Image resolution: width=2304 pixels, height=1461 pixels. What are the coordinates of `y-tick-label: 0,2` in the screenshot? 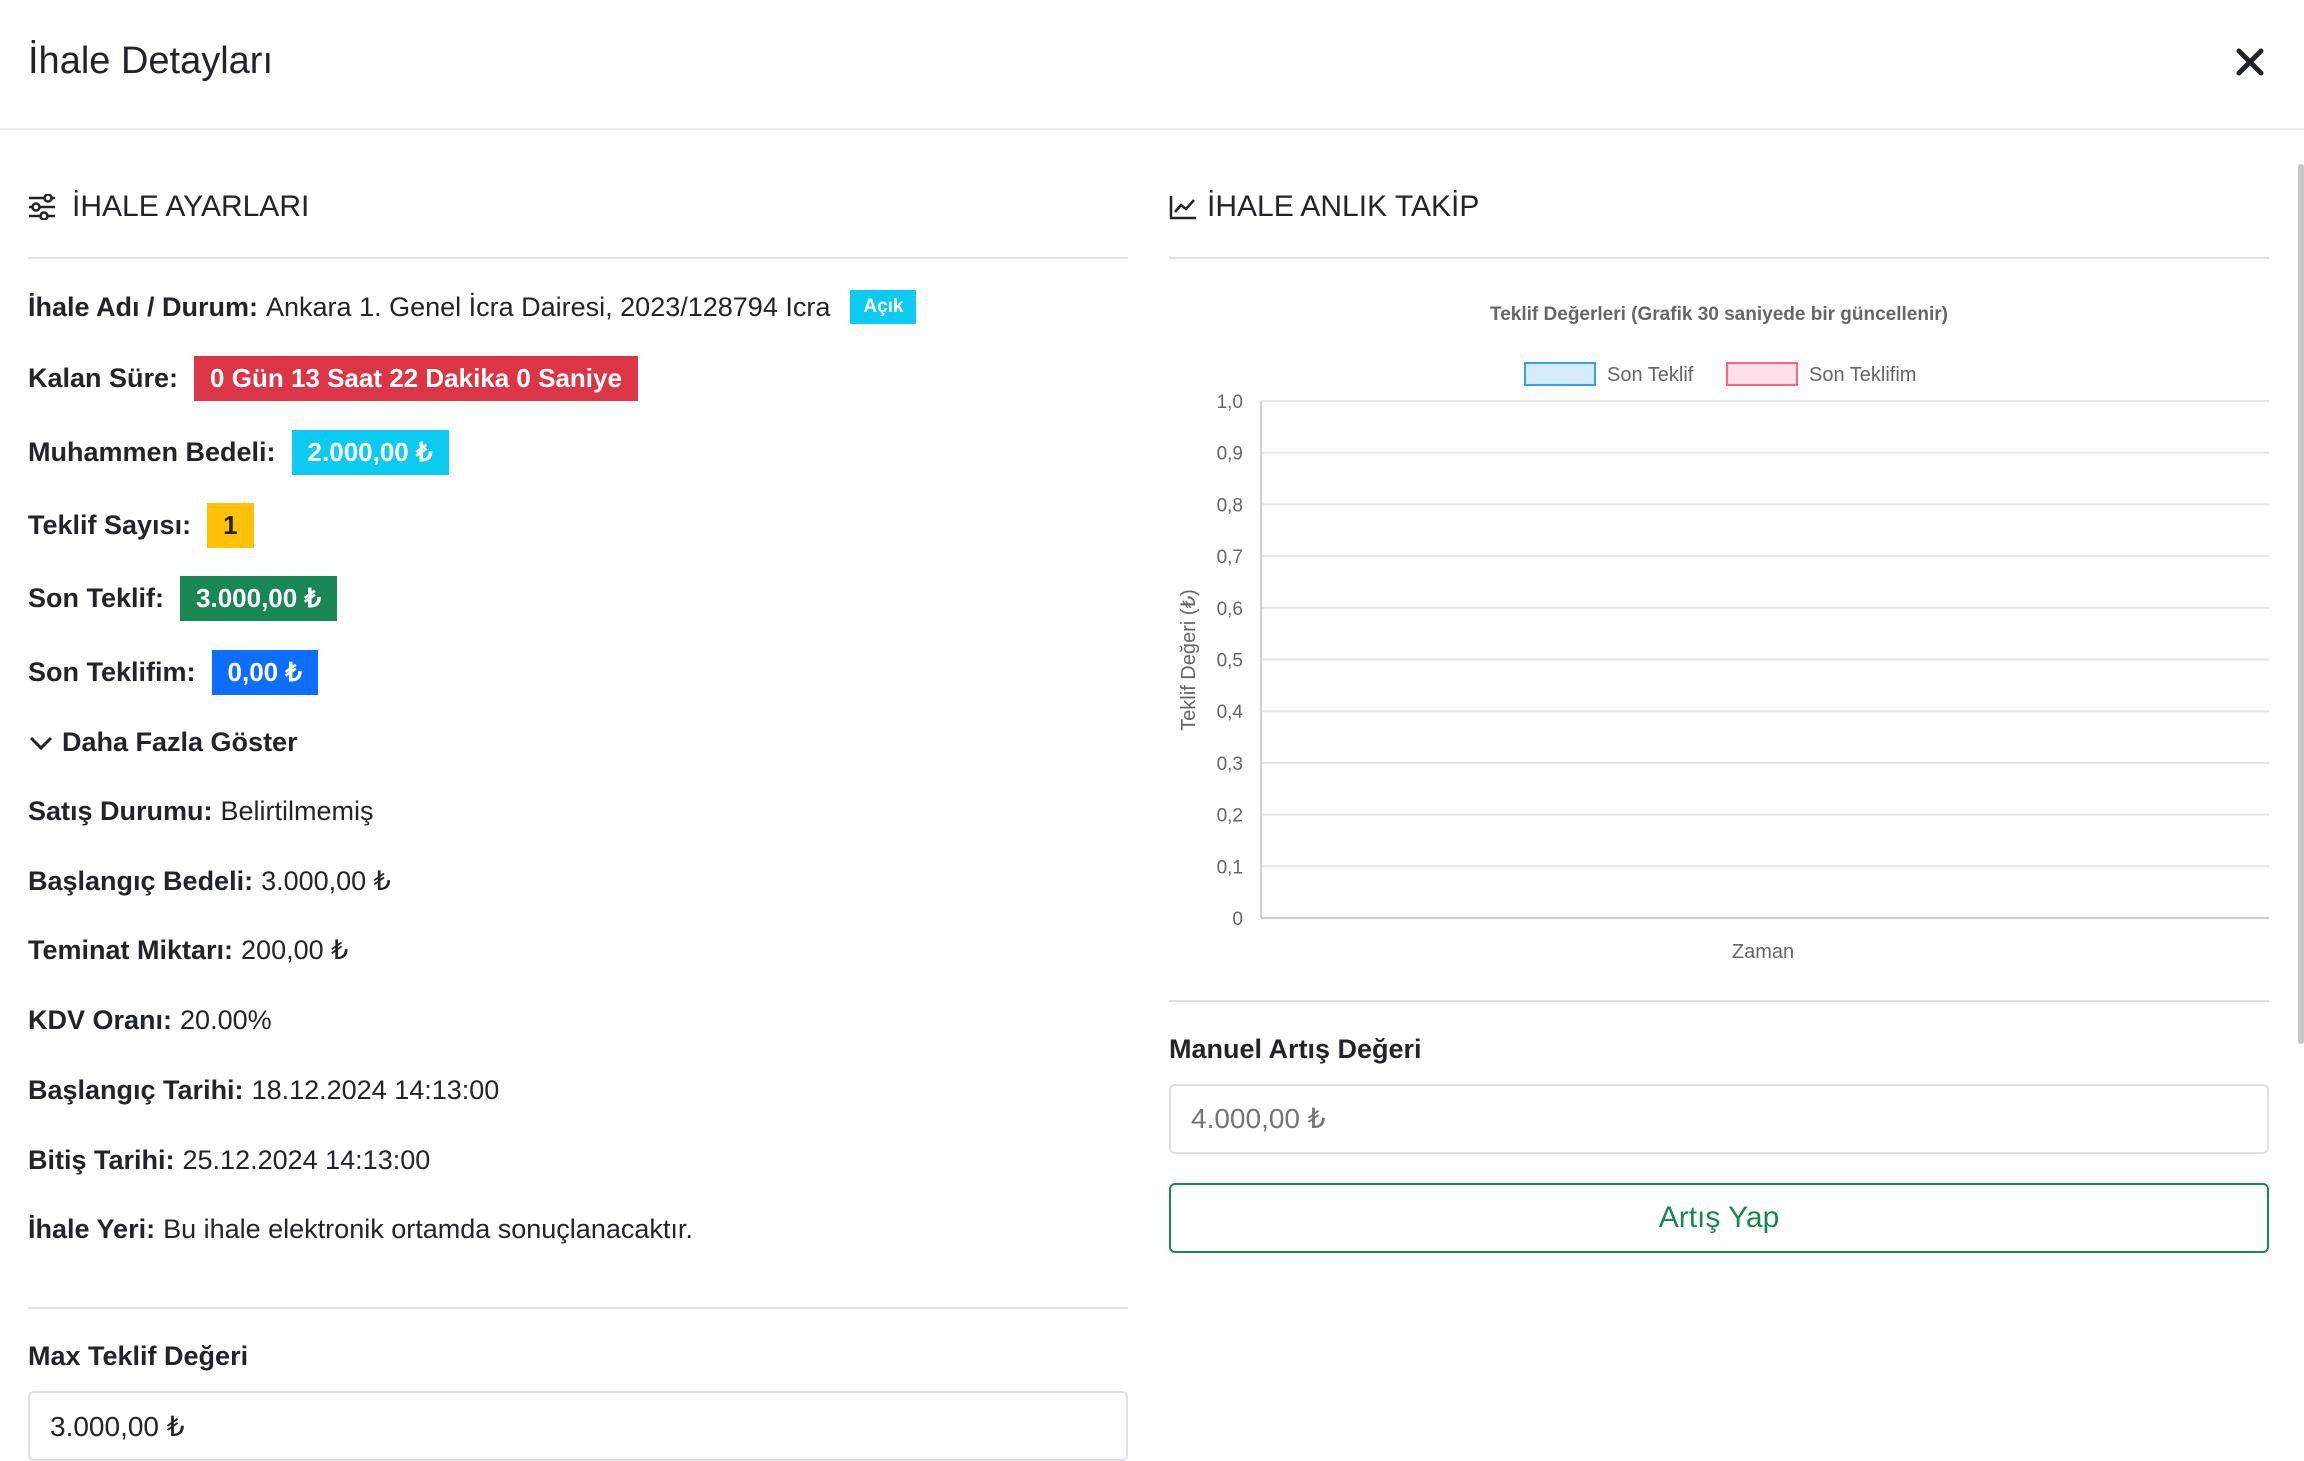 It's located at (1230, 816).